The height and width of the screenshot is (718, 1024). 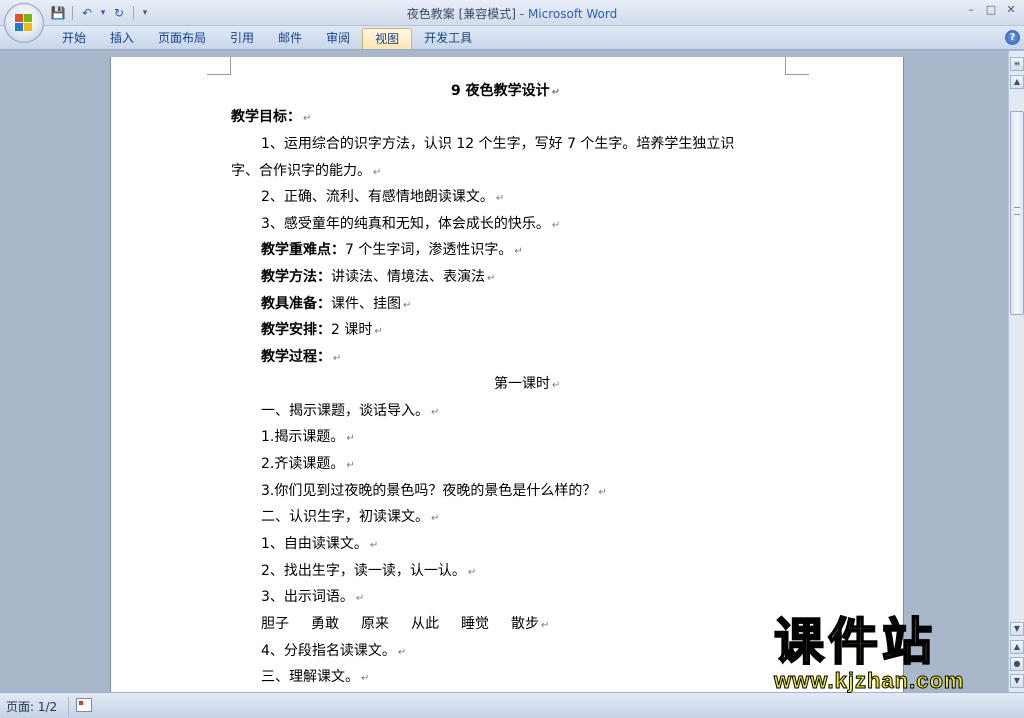 What do you see at coordinates (1017, 64) in the screenshot?
I see `ruler-toggle-icon: ≡` at bounding box center [1017, 64].